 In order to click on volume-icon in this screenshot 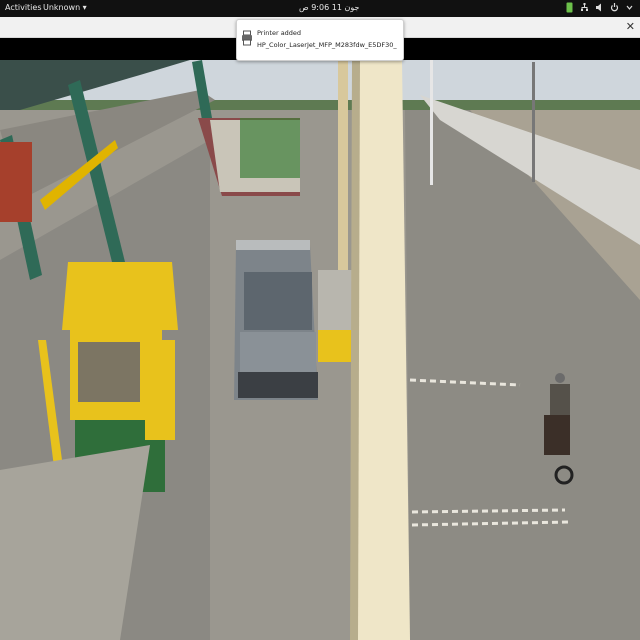, I will do `click(599, 7)`.